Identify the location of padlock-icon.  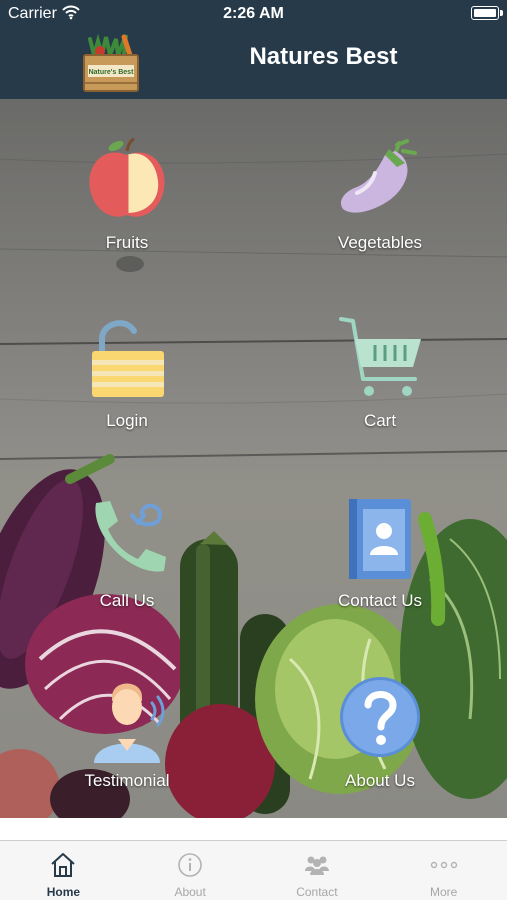
(128, 358).